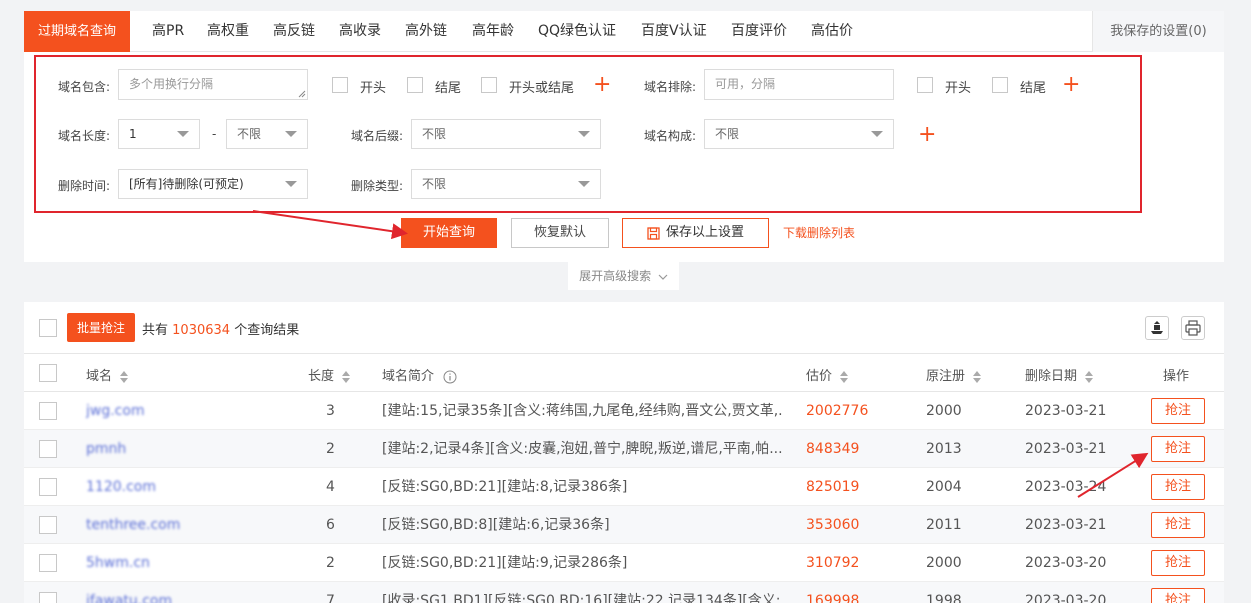  What do you see at coordinates (832, 31) in the screenshot?
I see `tab-high-valuation: 高估价` at bounding box center [832, 31].